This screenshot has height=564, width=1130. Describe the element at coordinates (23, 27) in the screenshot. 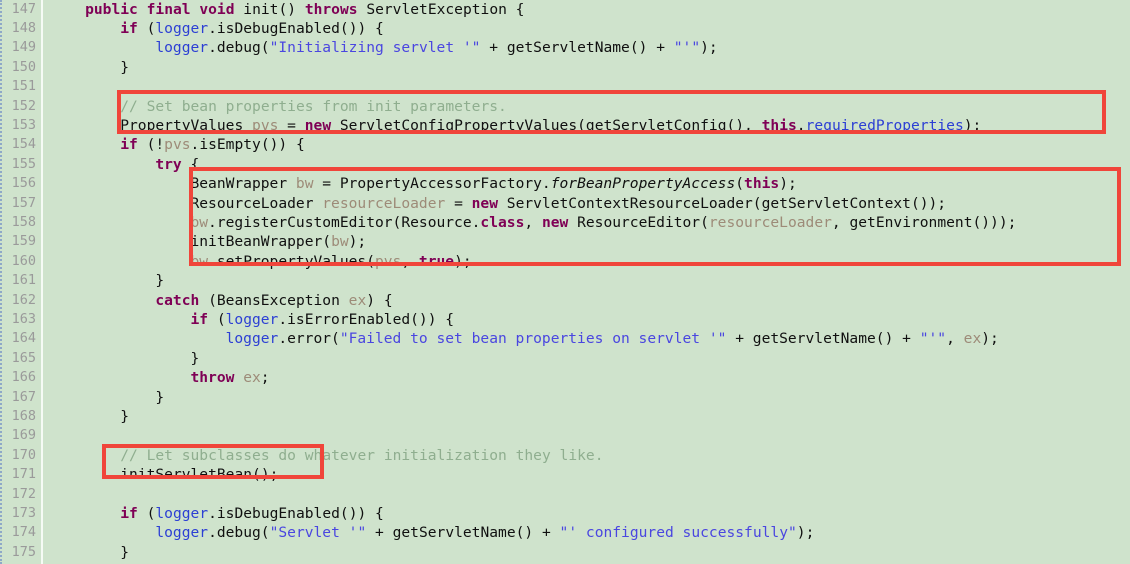

I see `line-number: 148` at that location.